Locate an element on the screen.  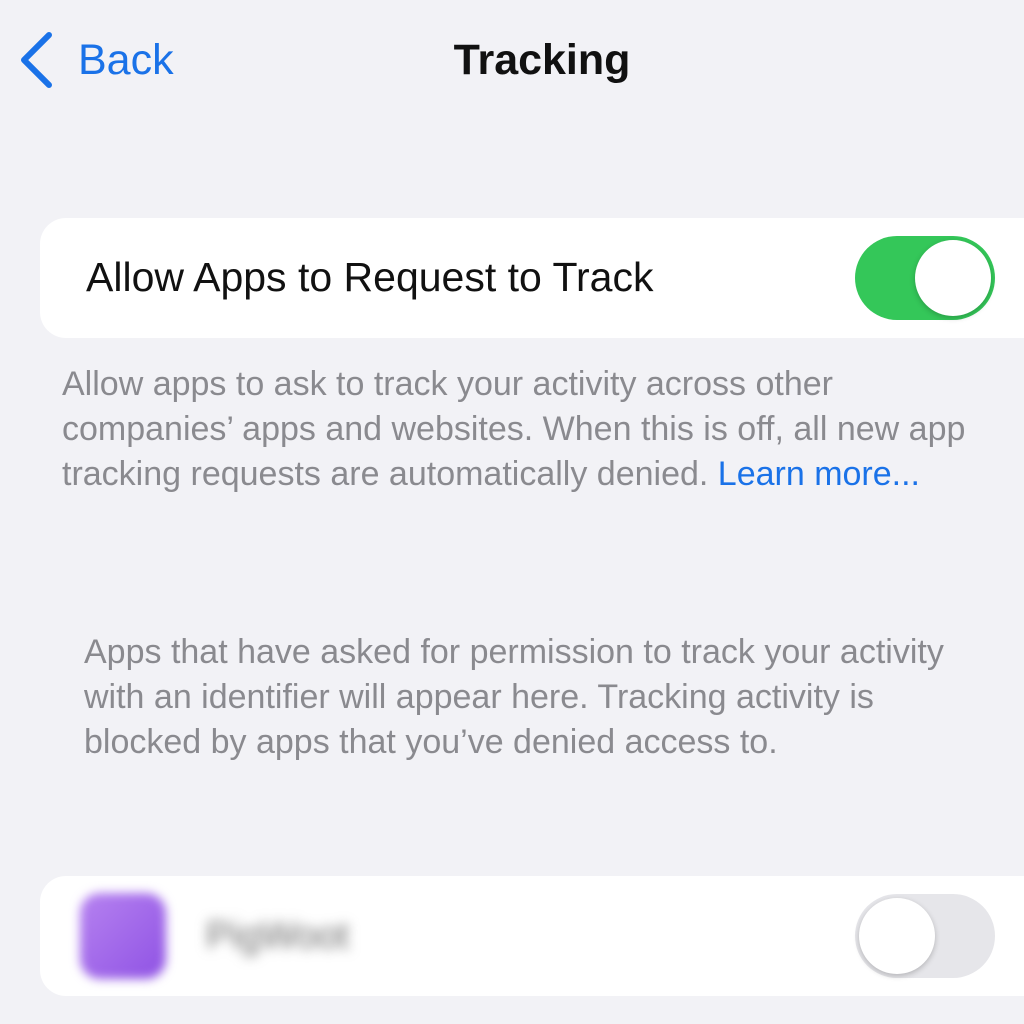
navigation-bar: Back Tracking is located at coordinates (512, 60).